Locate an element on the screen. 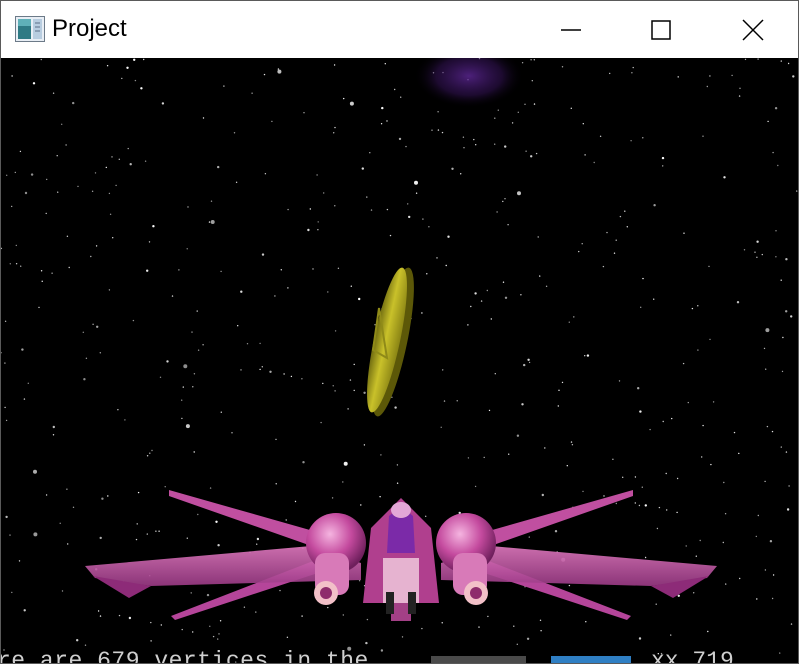  close-button is located at coordinates (752, 29).